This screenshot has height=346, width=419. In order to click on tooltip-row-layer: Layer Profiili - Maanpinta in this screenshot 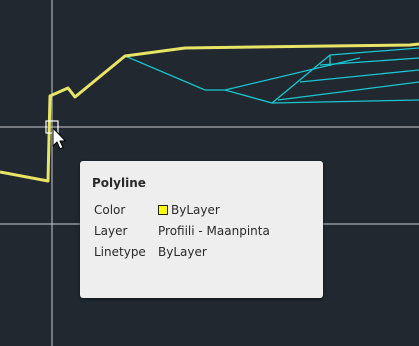, I will do `click(201, 230)`.